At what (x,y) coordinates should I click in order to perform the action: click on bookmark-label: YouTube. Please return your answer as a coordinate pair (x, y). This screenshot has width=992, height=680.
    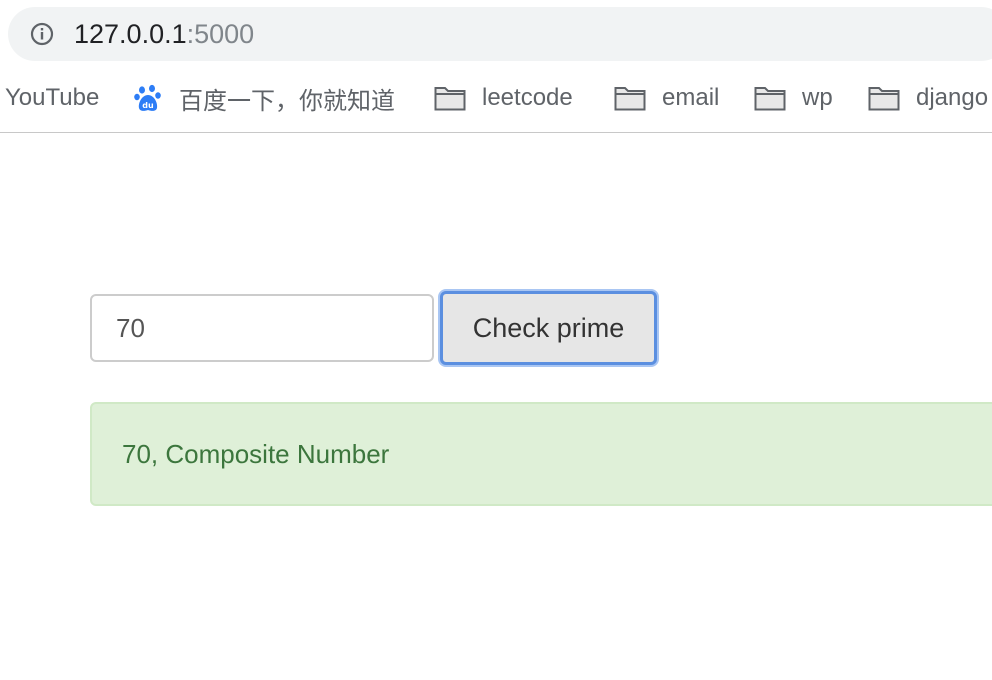
    Looking at the image, I should click on (52, 97).